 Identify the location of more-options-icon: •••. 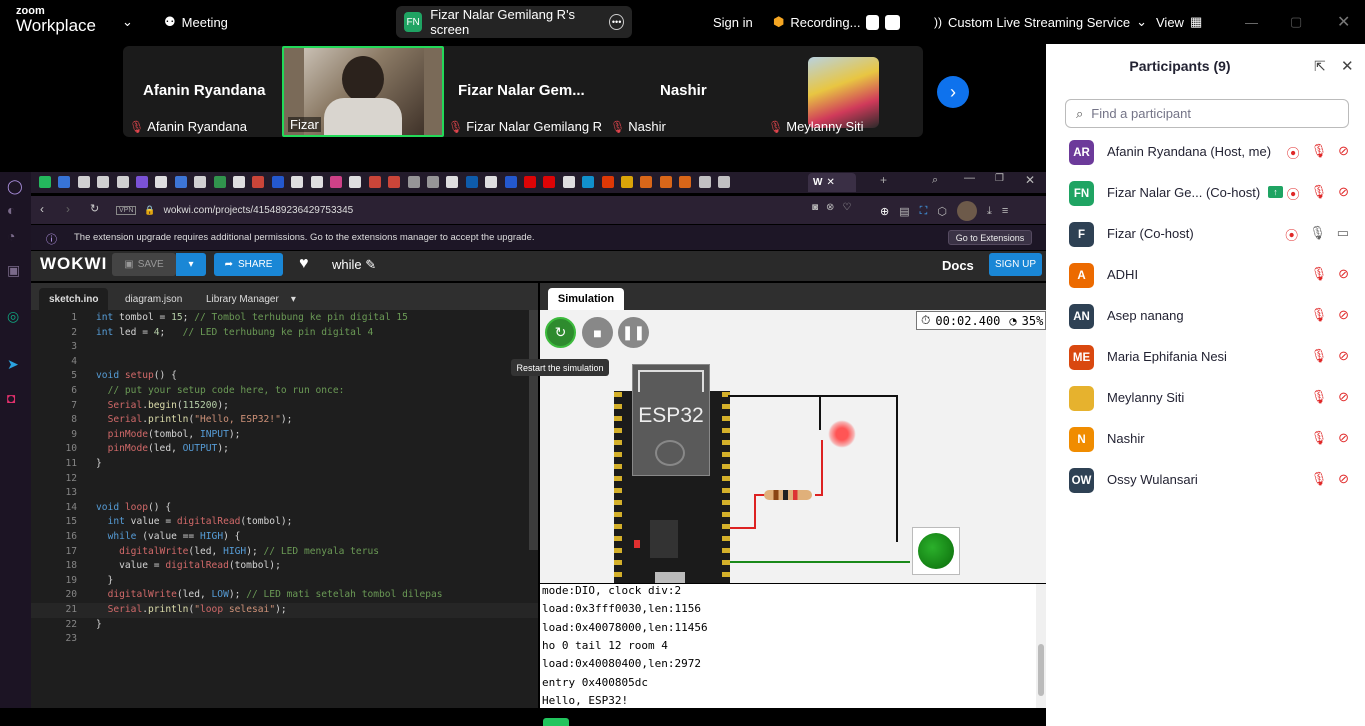
(616, 22).